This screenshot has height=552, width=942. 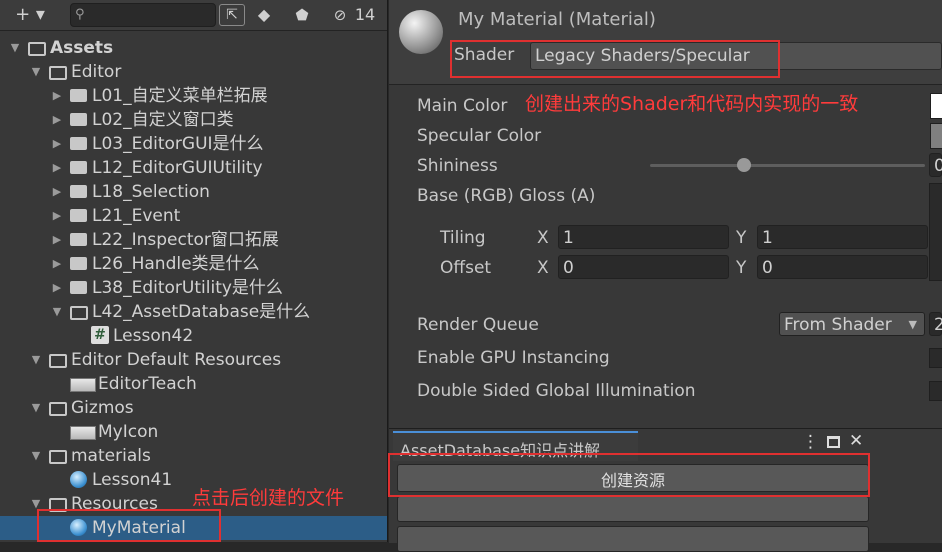 I want to click on tree-item-label: L38_EditorUtility是什么, so click(x=187, y=288).